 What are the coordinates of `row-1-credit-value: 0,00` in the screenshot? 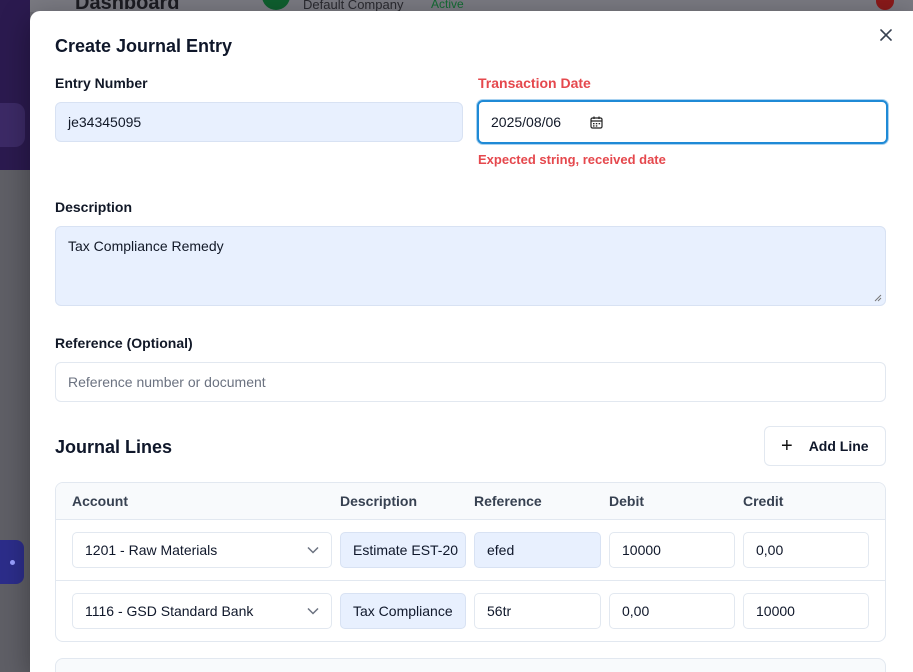 It's located at (770, 550).